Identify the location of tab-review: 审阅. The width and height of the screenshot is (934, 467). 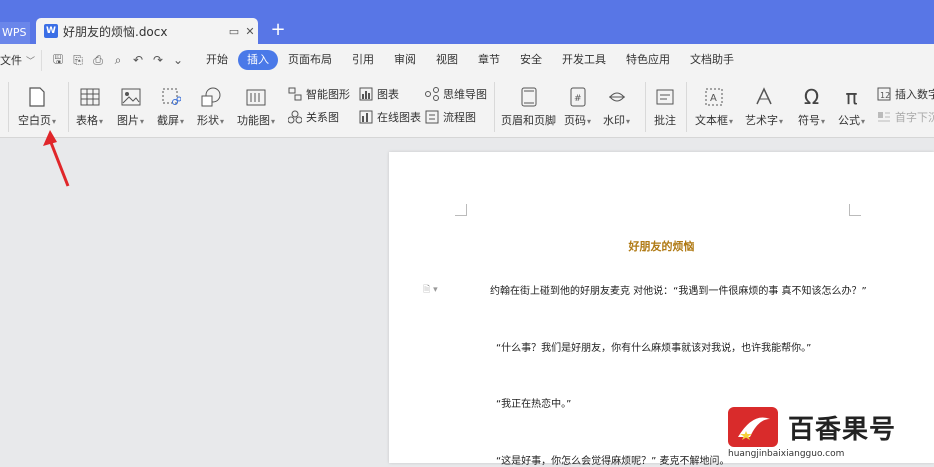
(405, 60).